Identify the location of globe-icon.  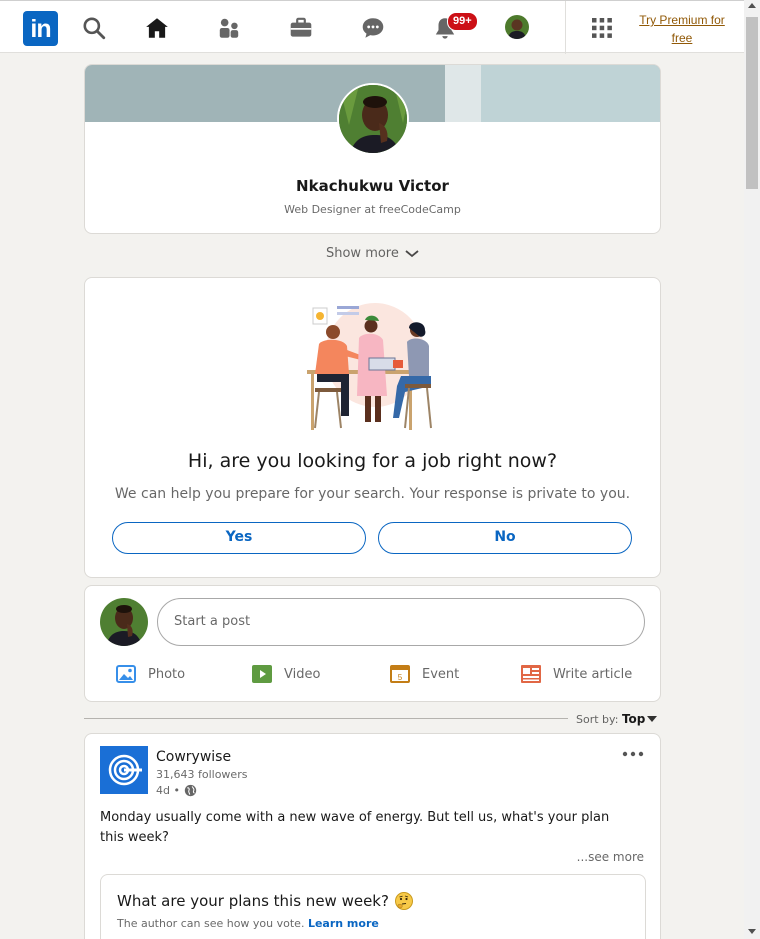
(190, 790).